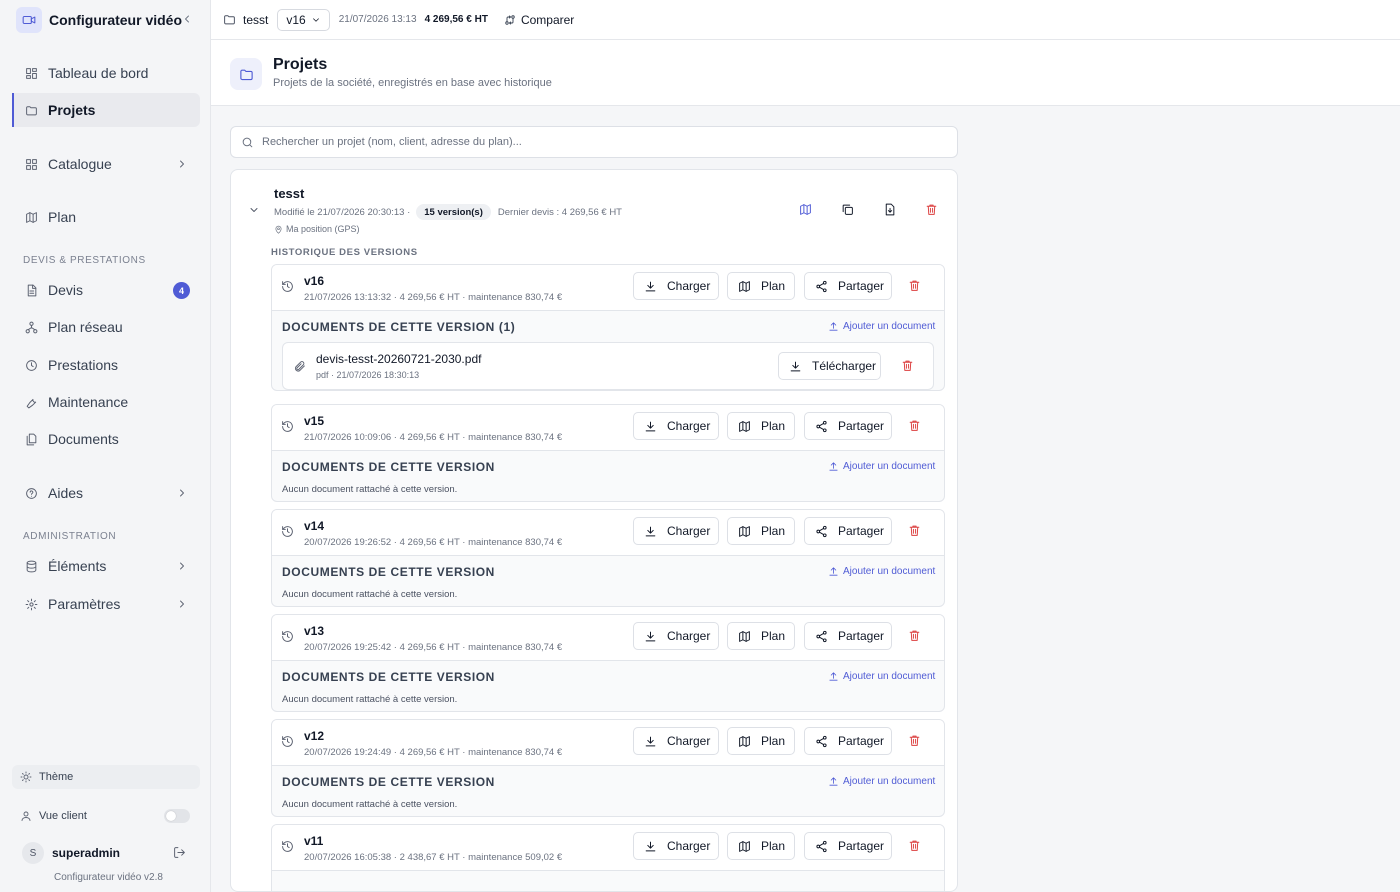 Image resolution: width=1400 pixels, height=892 pixels. Describe the element at coordinates (689, 636) in the screenshot. I see `load-label: Charger` at that location.